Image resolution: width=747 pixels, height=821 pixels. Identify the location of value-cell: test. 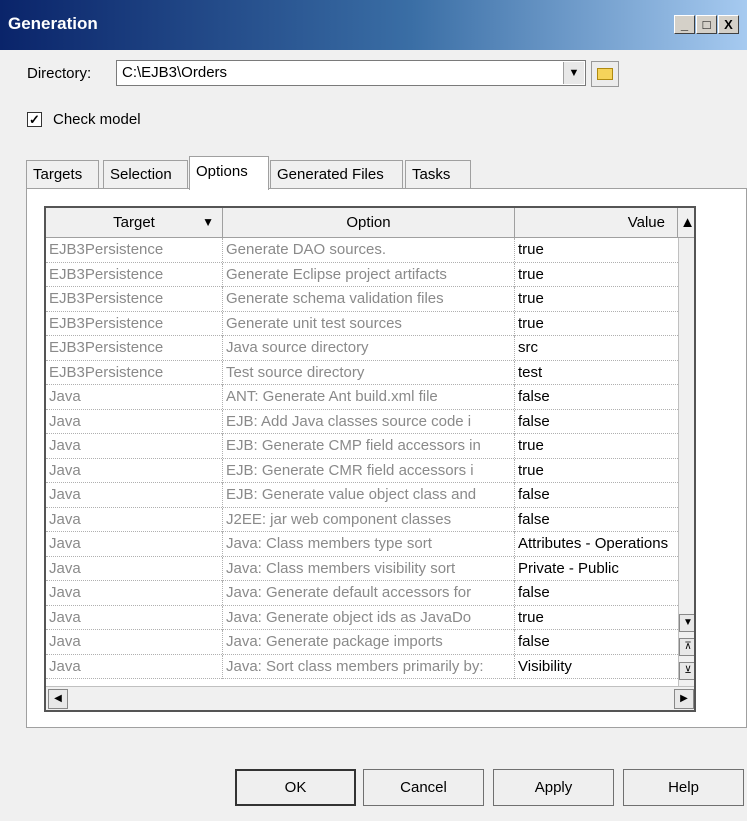
(596, 373).